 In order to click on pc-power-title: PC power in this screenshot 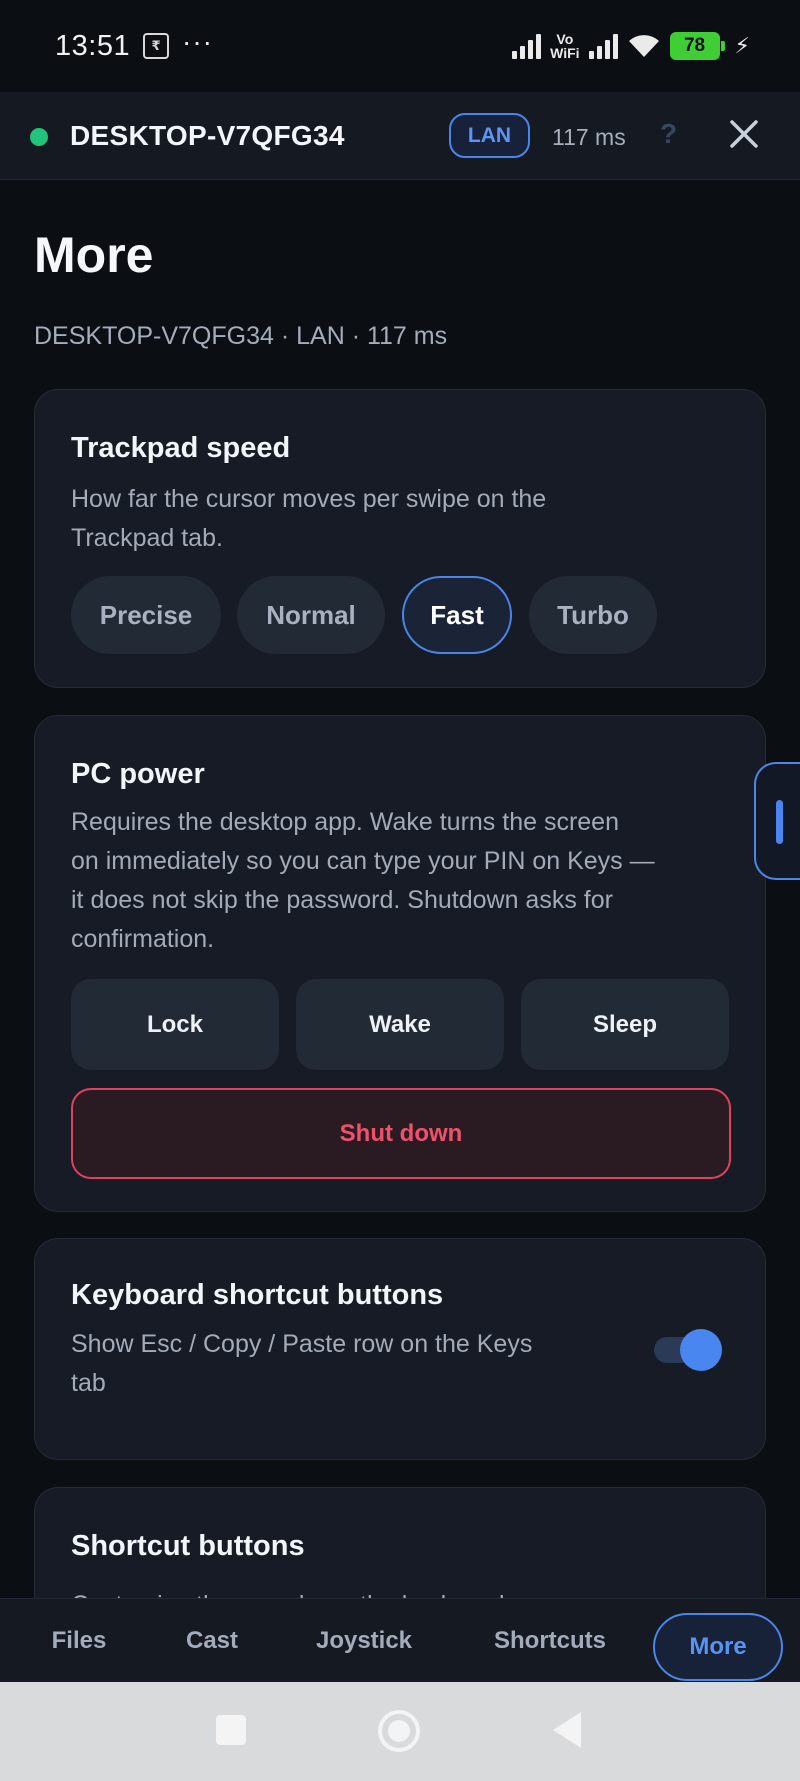, I will do `click(138, 774)`.